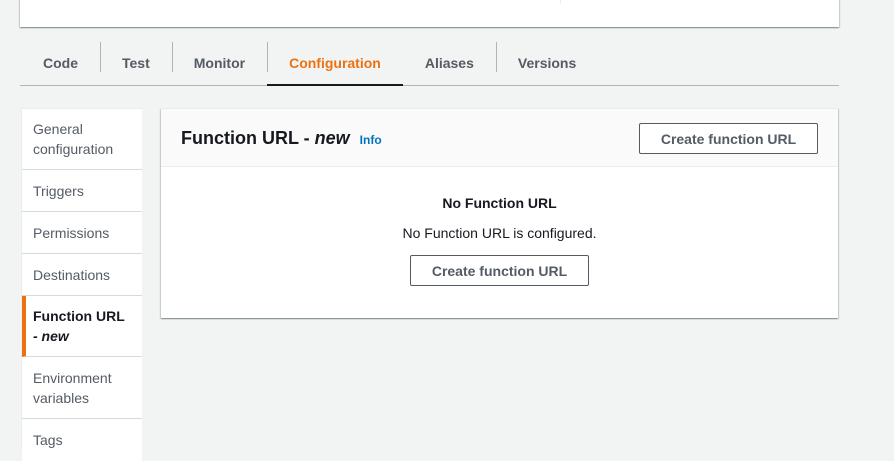 Image resolution: width=894 pixels, height=461 pixels. I want to click on sidebar-item-general-configuration: General configuration, so click(82, 139).